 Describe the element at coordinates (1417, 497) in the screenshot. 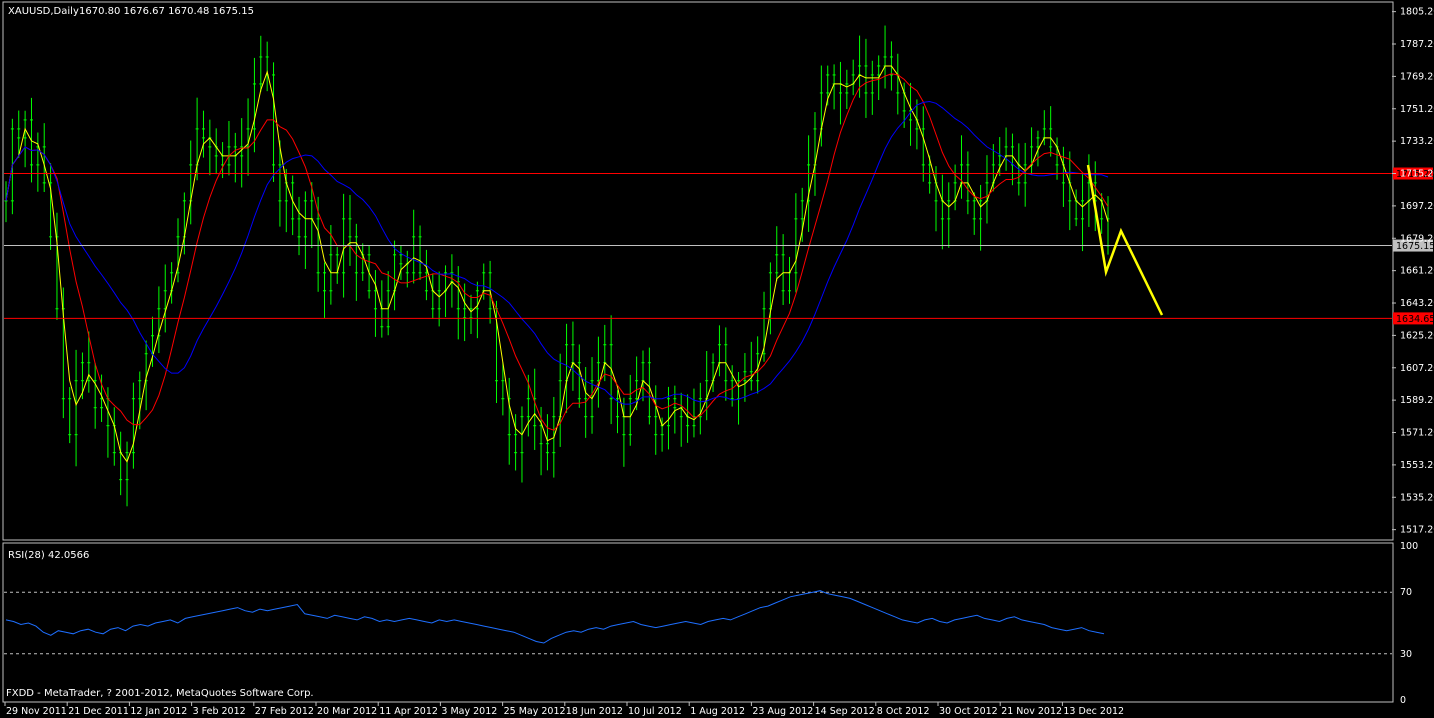

I see `price-tick-label: 1535.20` at that location.